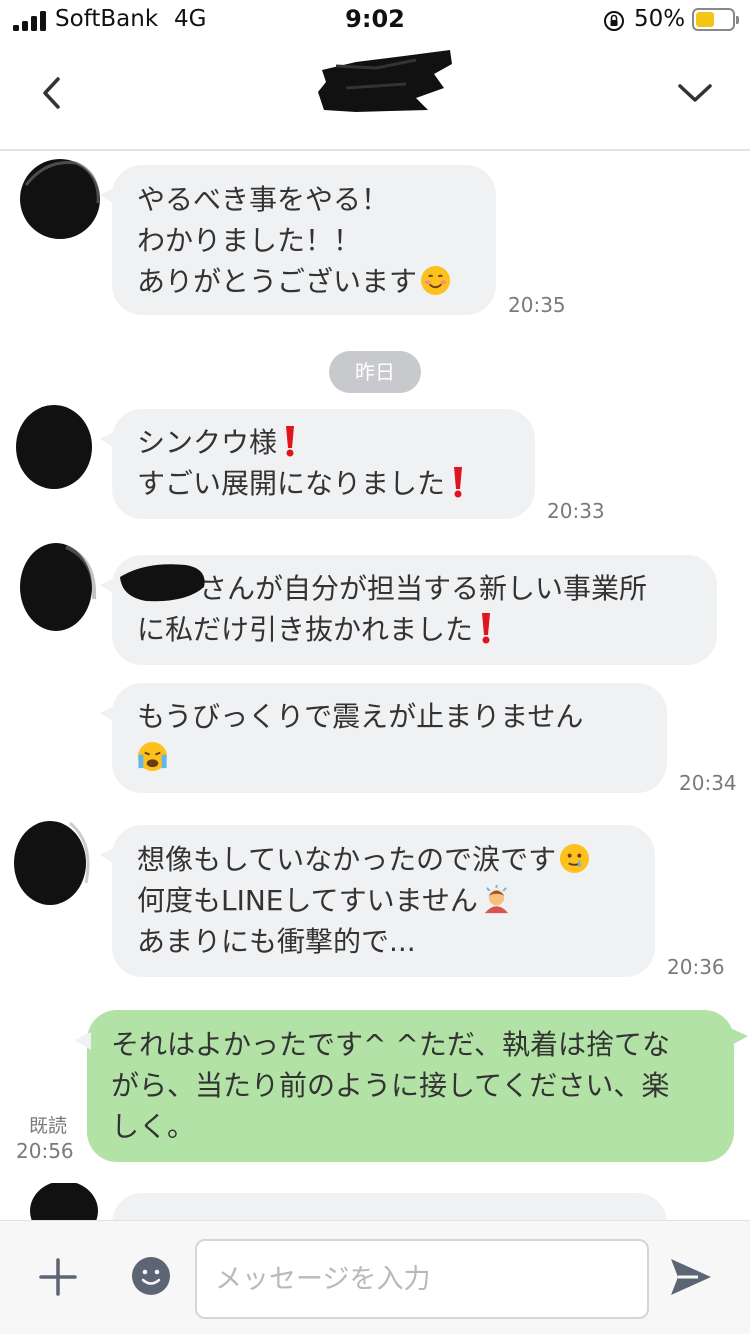 This screenshot has width=750, height=1334. I want to click on message-input, so click(422, 1279).